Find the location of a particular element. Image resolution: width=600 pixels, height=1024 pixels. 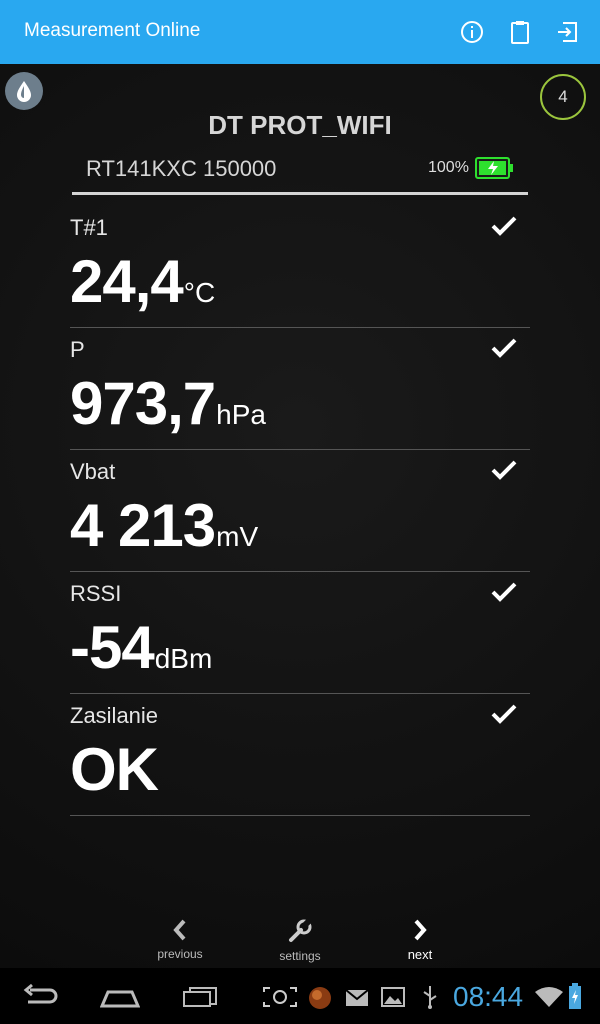

previous-button: previous is located at coordinates (180, 939).